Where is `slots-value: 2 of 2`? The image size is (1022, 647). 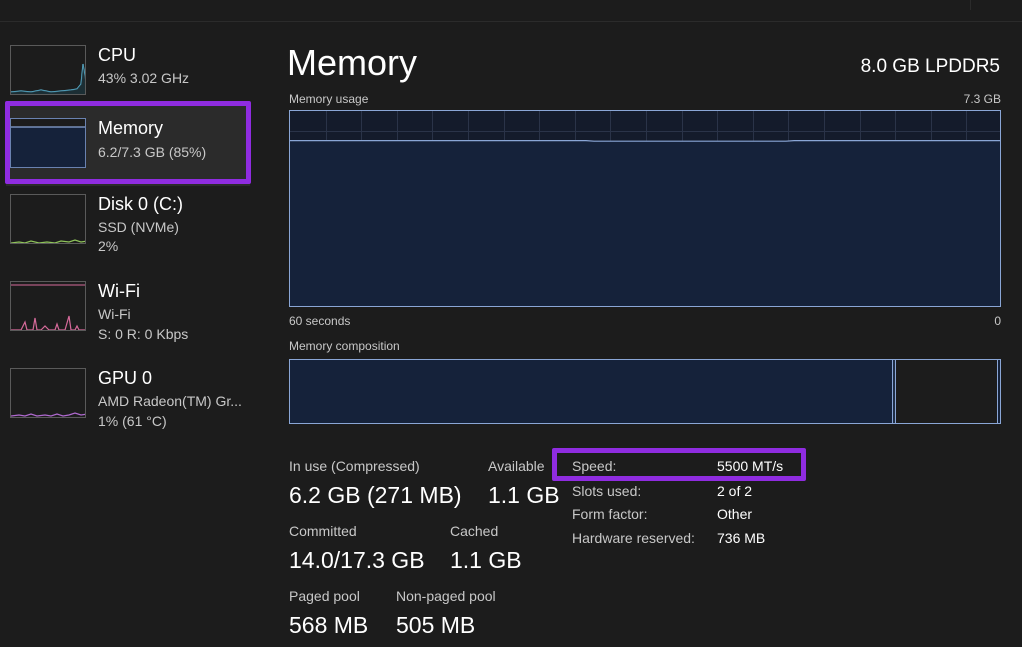 slots-value: 2 of 2 is located at coordinates (735, 491).